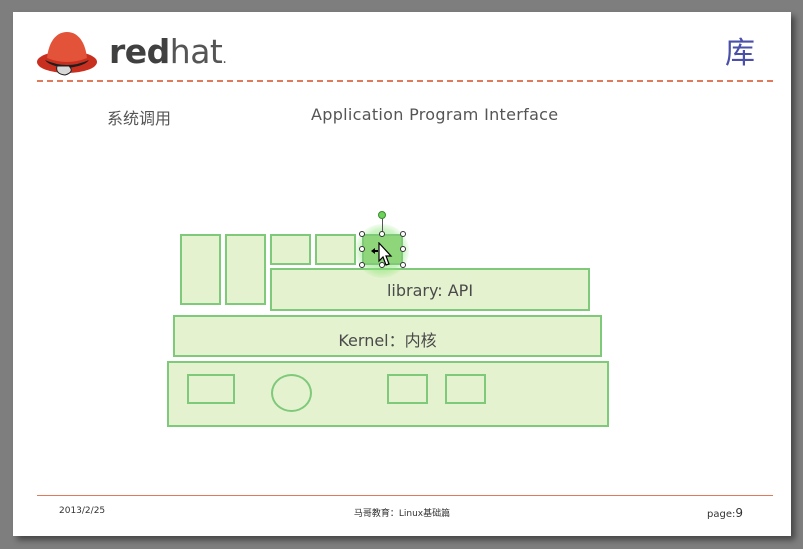 Image resolution: width=803 pixels, height=549 pixels. What do you see at coordinates (362, 265) in the screenshot?
I see `resize-handle-sw` at bounding box center [362, 265].